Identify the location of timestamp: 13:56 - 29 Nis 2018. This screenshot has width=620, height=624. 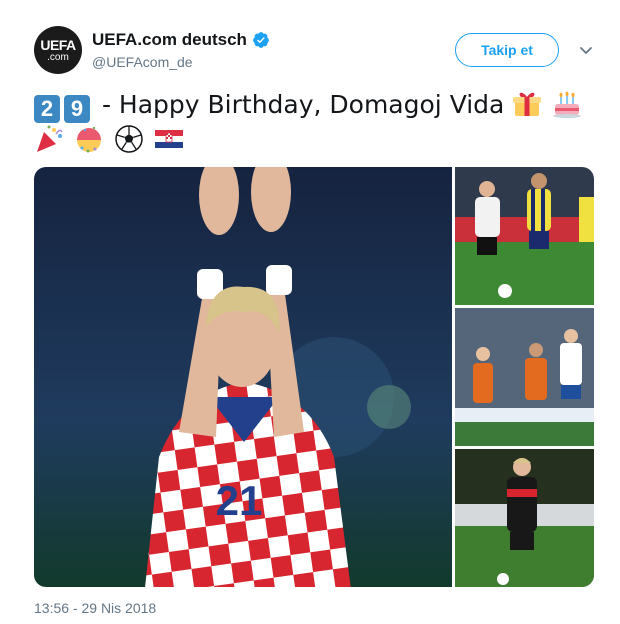
(95, 608).